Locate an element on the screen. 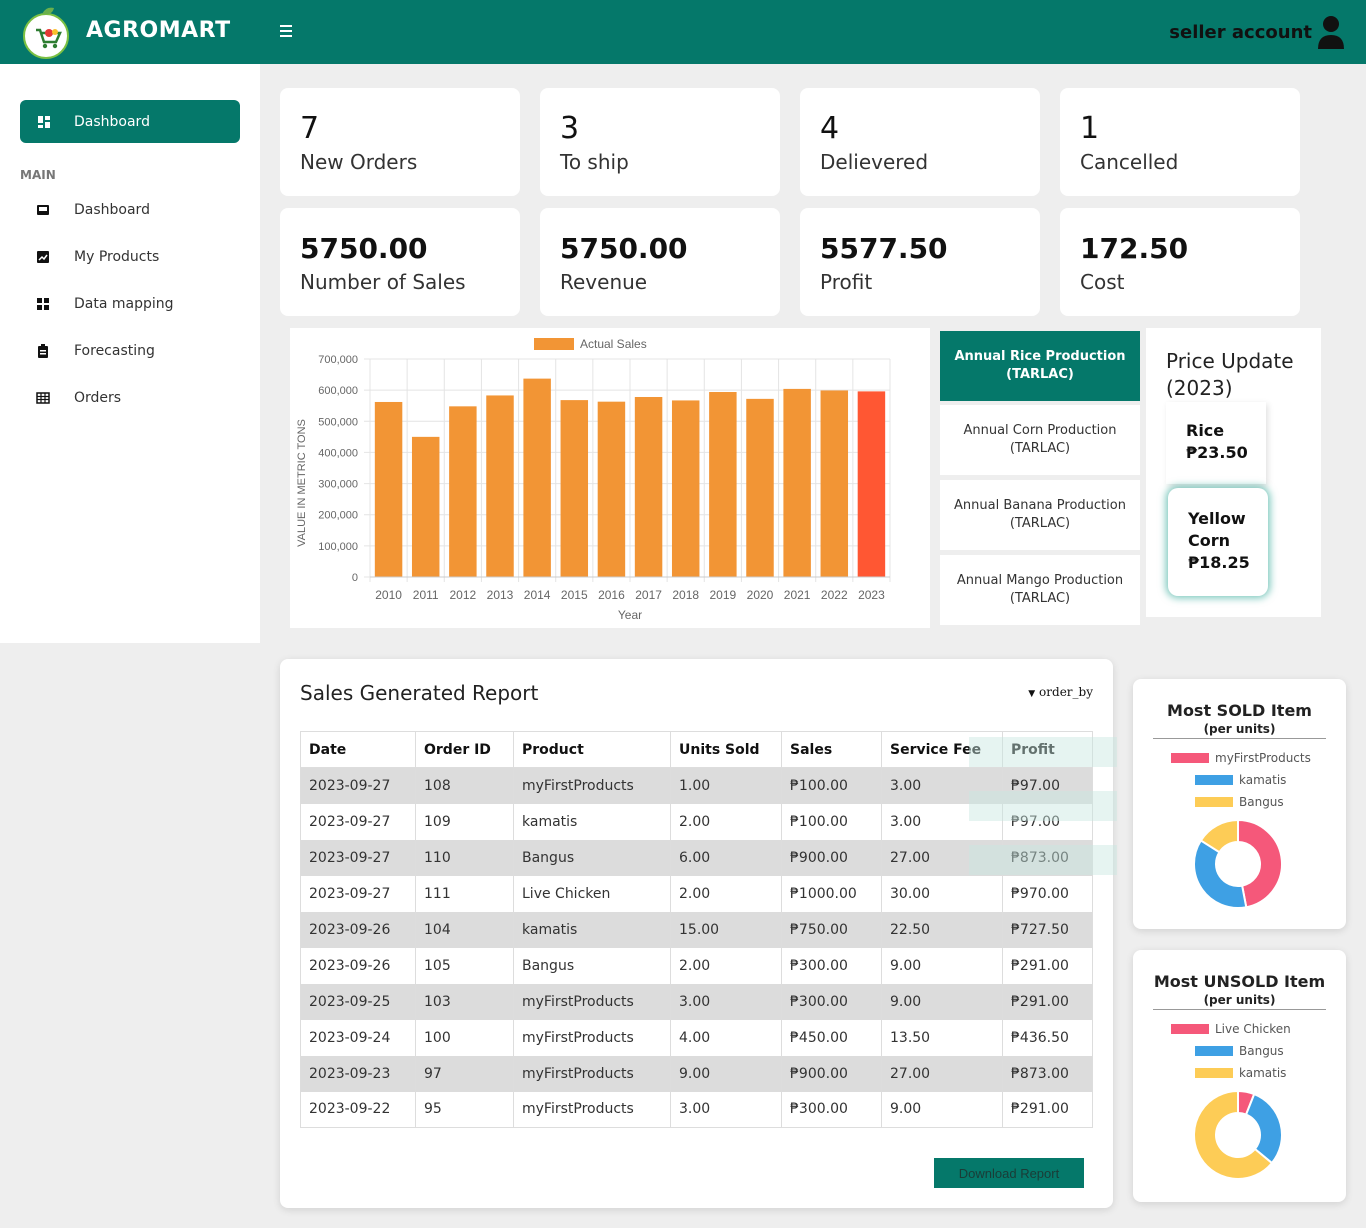 This screenshot has height=1228, width=1366. sidebar-item-forecasting: Forecasting is located at coordinates (95, 351).